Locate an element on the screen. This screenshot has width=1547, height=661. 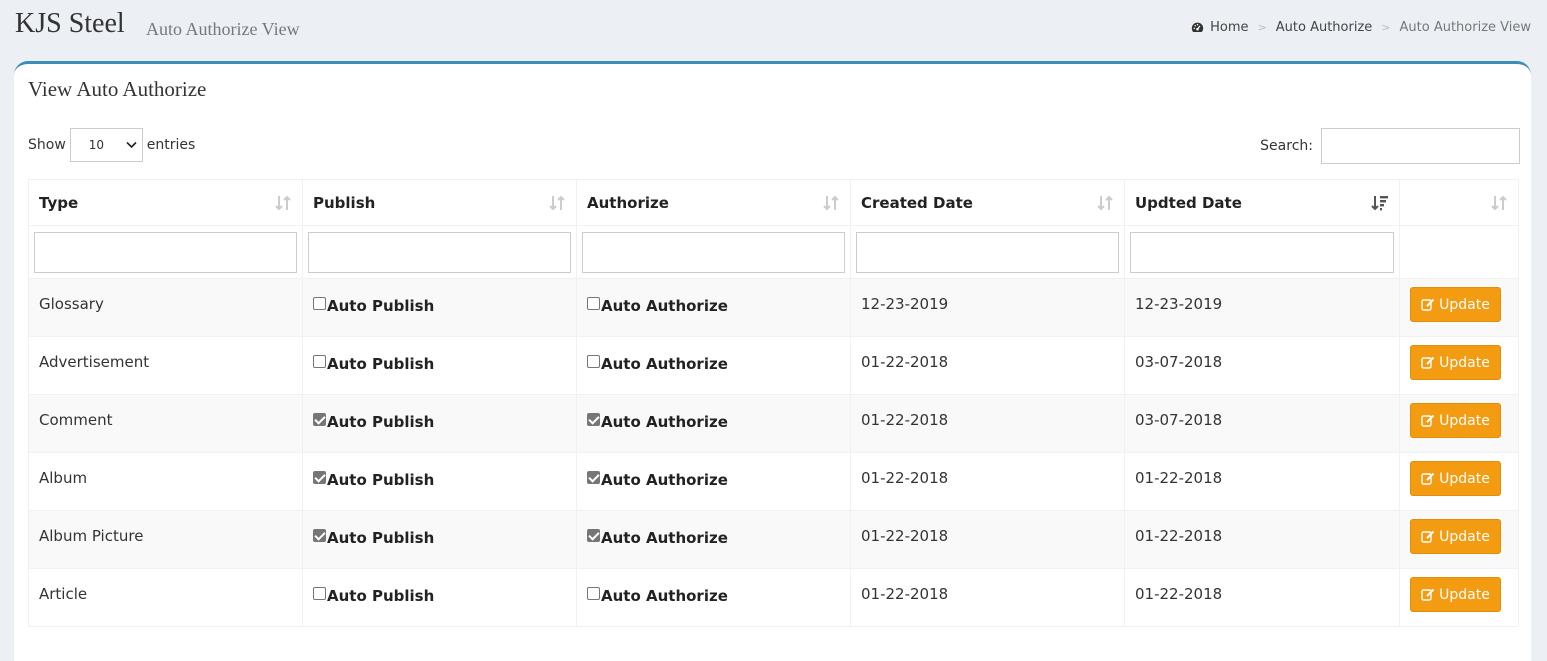
search-control: Search: is located at coordinates (1390, 146).